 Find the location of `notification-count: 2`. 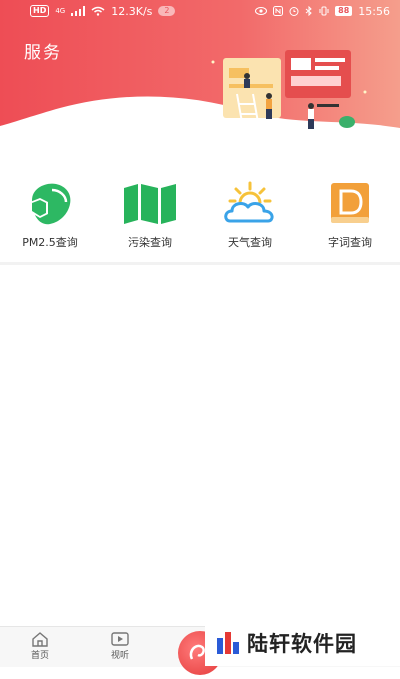

notification-count: 2 is located at coordinates (167, 11).